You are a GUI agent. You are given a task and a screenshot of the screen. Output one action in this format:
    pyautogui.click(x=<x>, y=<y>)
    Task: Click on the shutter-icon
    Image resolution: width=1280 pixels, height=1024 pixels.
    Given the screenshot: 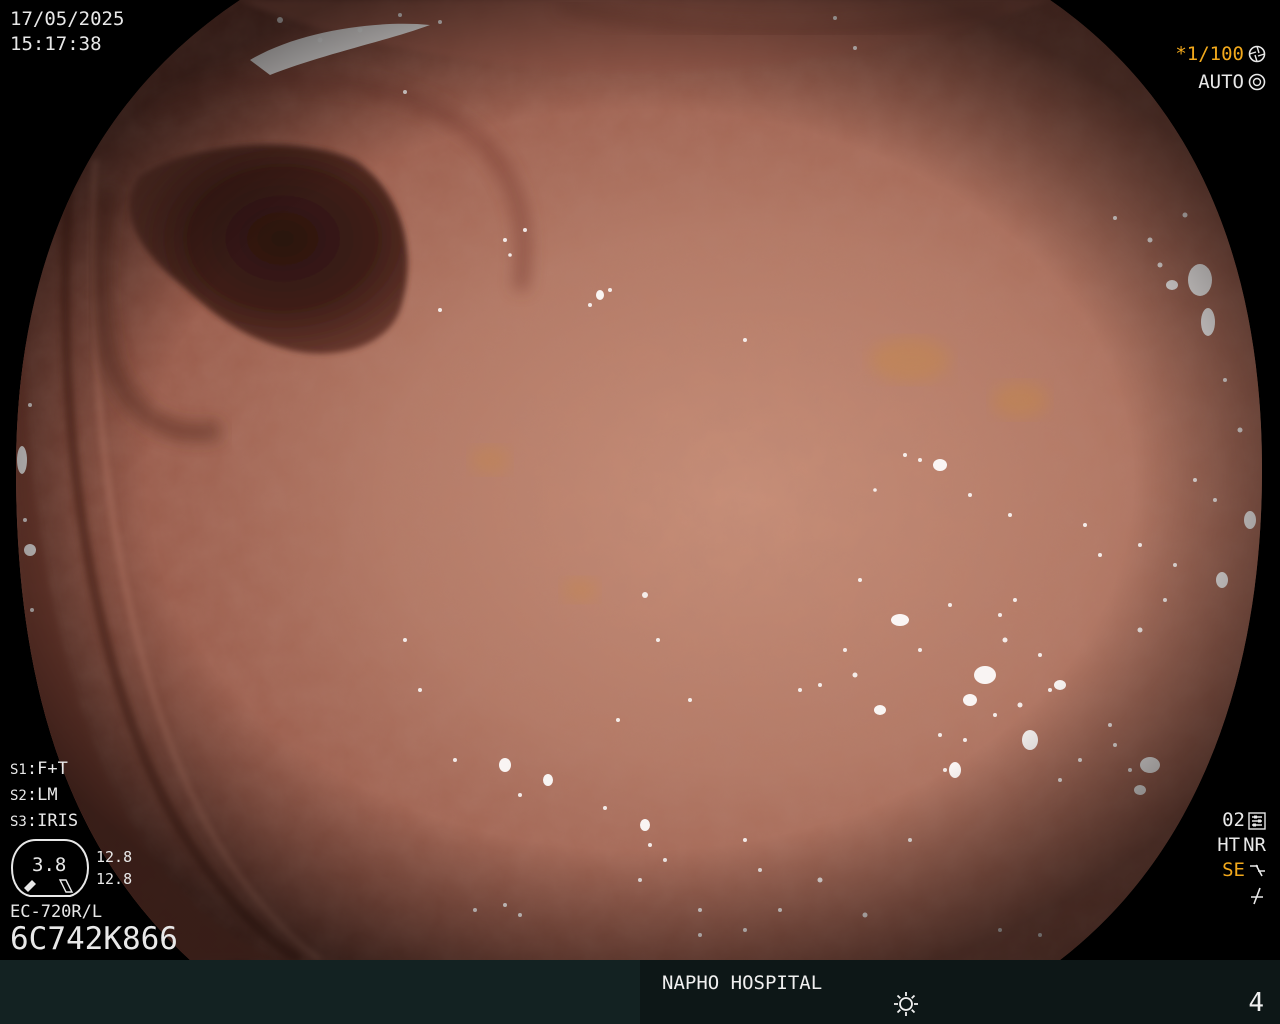 What is the action you would take?
    pyautogui.click(x=1257, y=54)
    